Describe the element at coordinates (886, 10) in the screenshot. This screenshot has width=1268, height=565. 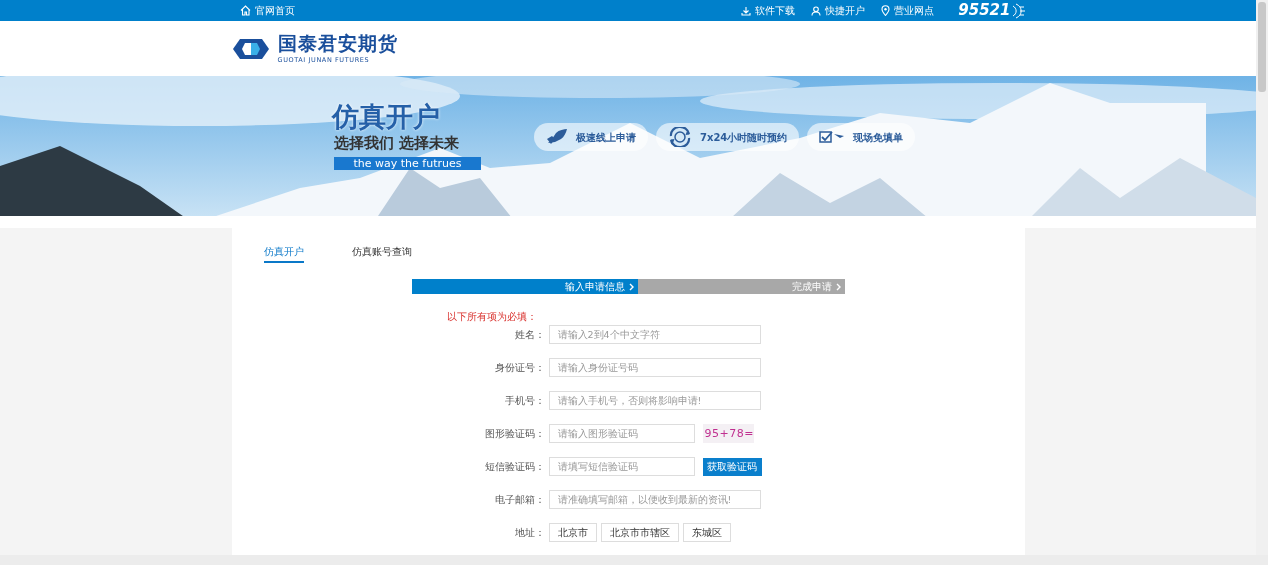
I see `location-pin-icon` at that location.